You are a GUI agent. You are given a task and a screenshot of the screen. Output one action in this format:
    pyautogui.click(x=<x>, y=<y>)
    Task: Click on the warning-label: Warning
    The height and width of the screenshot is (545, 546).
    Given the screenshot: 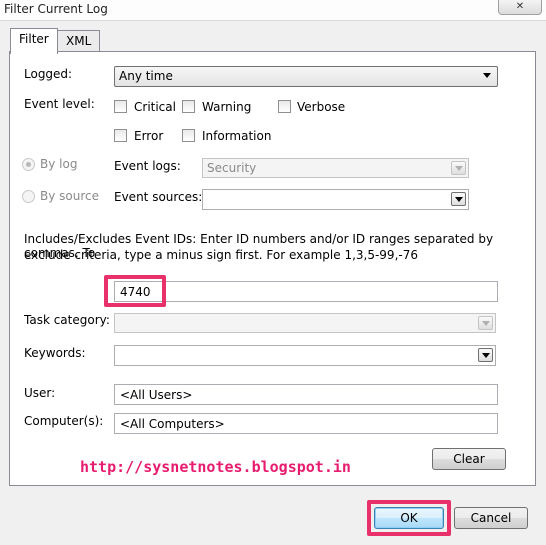 What is the action you would take?
    pyautogui.click(x=227, y=107)
    